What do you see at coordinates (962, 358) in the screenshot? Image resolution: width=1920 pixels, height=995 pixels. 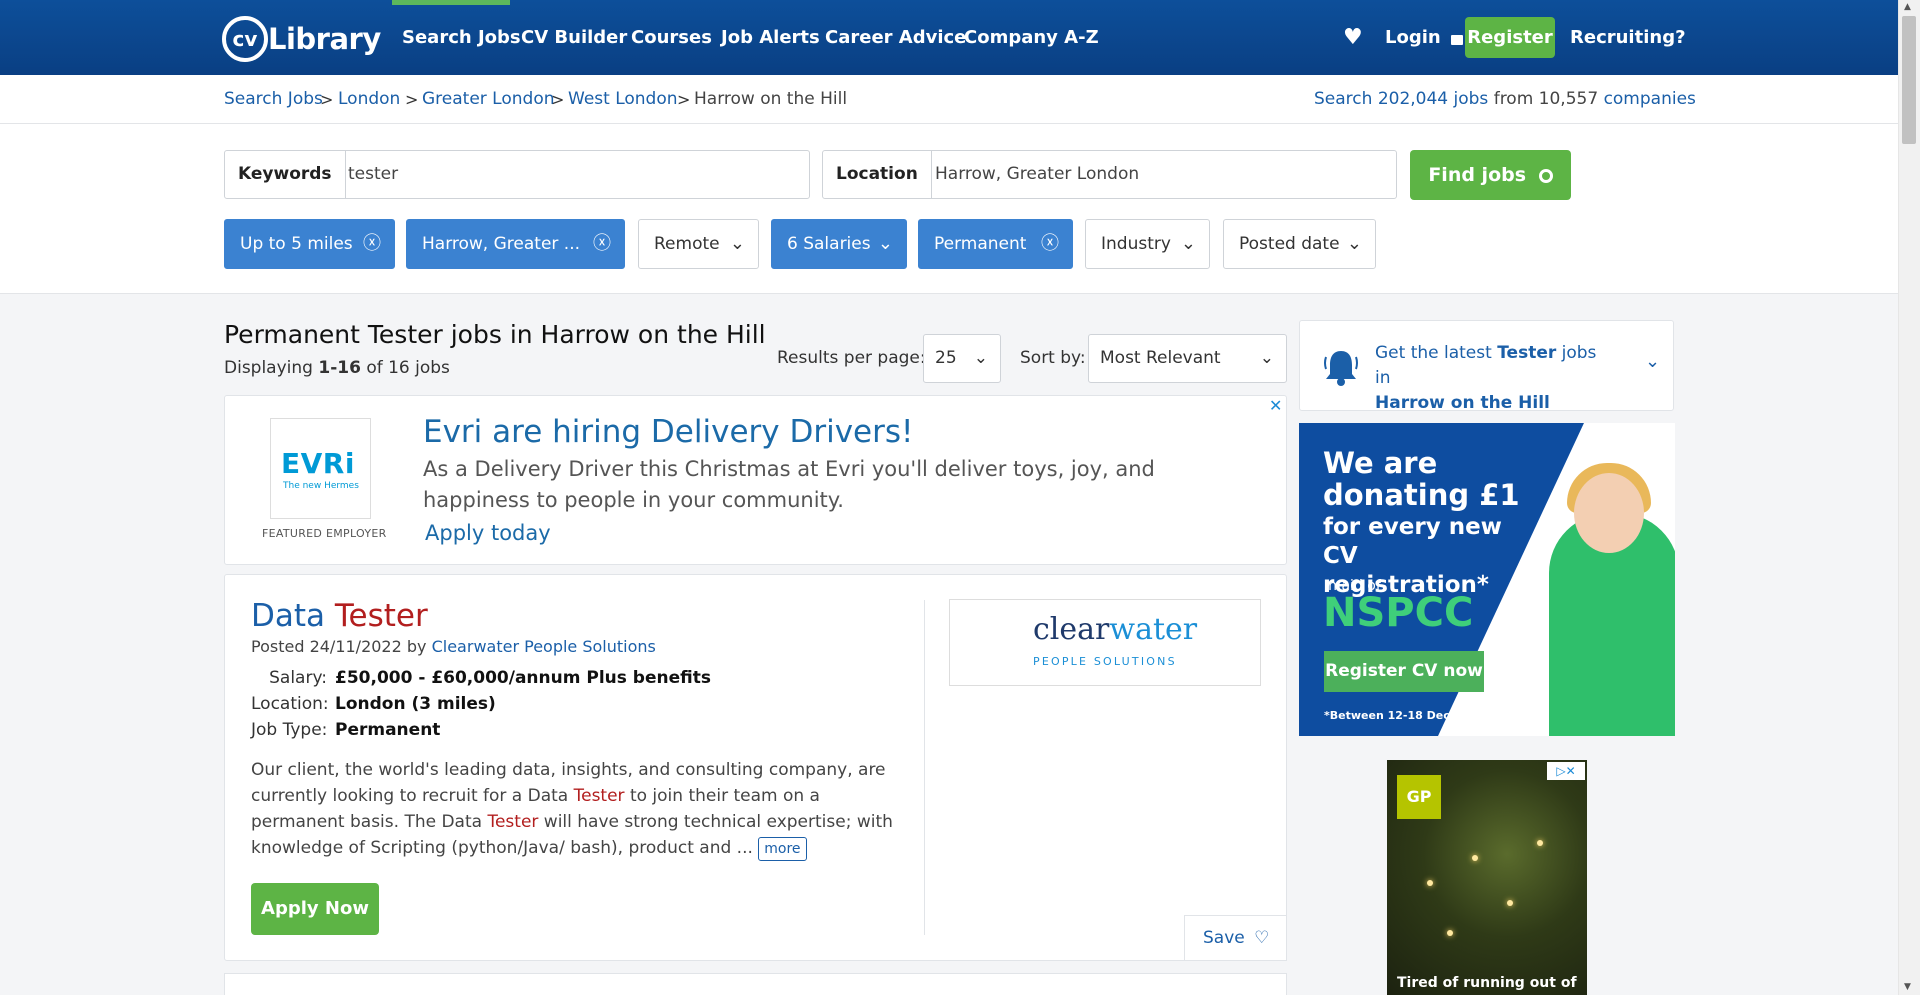 I see `results-per-page-select: 25 ⌄` at bounding box center [962, 358].